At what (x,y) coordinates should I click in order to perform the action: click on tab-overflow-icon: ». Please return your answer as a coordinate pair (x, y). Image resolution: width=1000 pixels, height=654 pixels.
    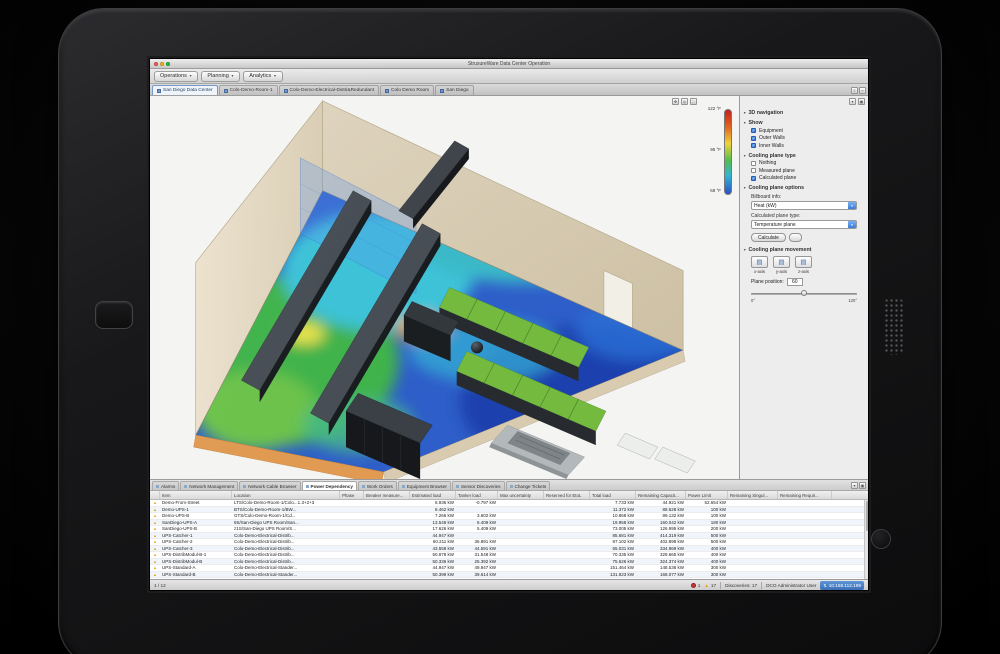
    Looking at the image, I should click on (862, 90).